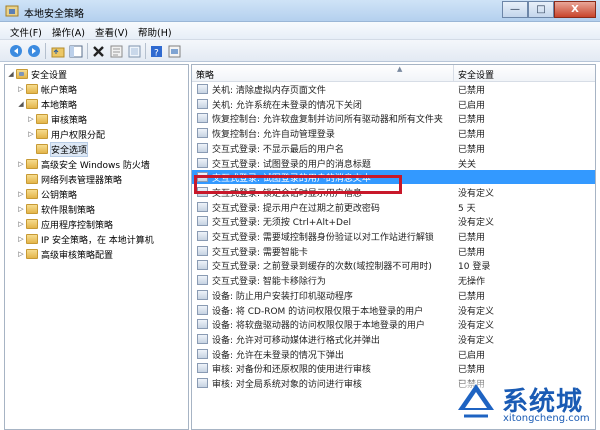 The image size is (600, 430). Describe the element at coordinates (69, 179) in the screenshot. I see `tree-item-network-list: 网络列表管理器策略` at that location.